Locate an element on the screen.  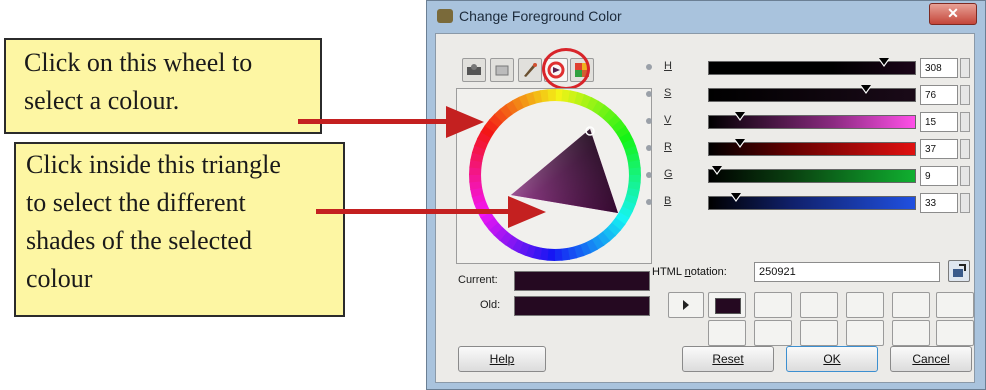
color-wheel-panel is located at coordinates (554, 176).